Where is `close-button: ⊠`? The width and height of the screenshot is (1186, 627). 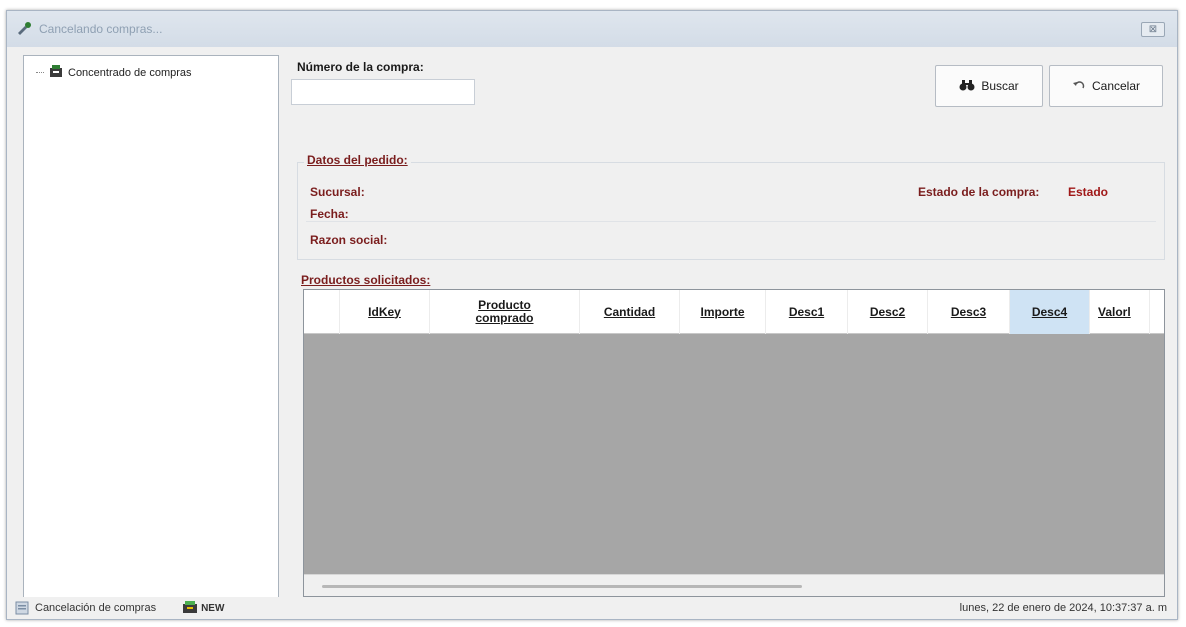 close-button: ⊠ is located at coordinates (1153, 29).